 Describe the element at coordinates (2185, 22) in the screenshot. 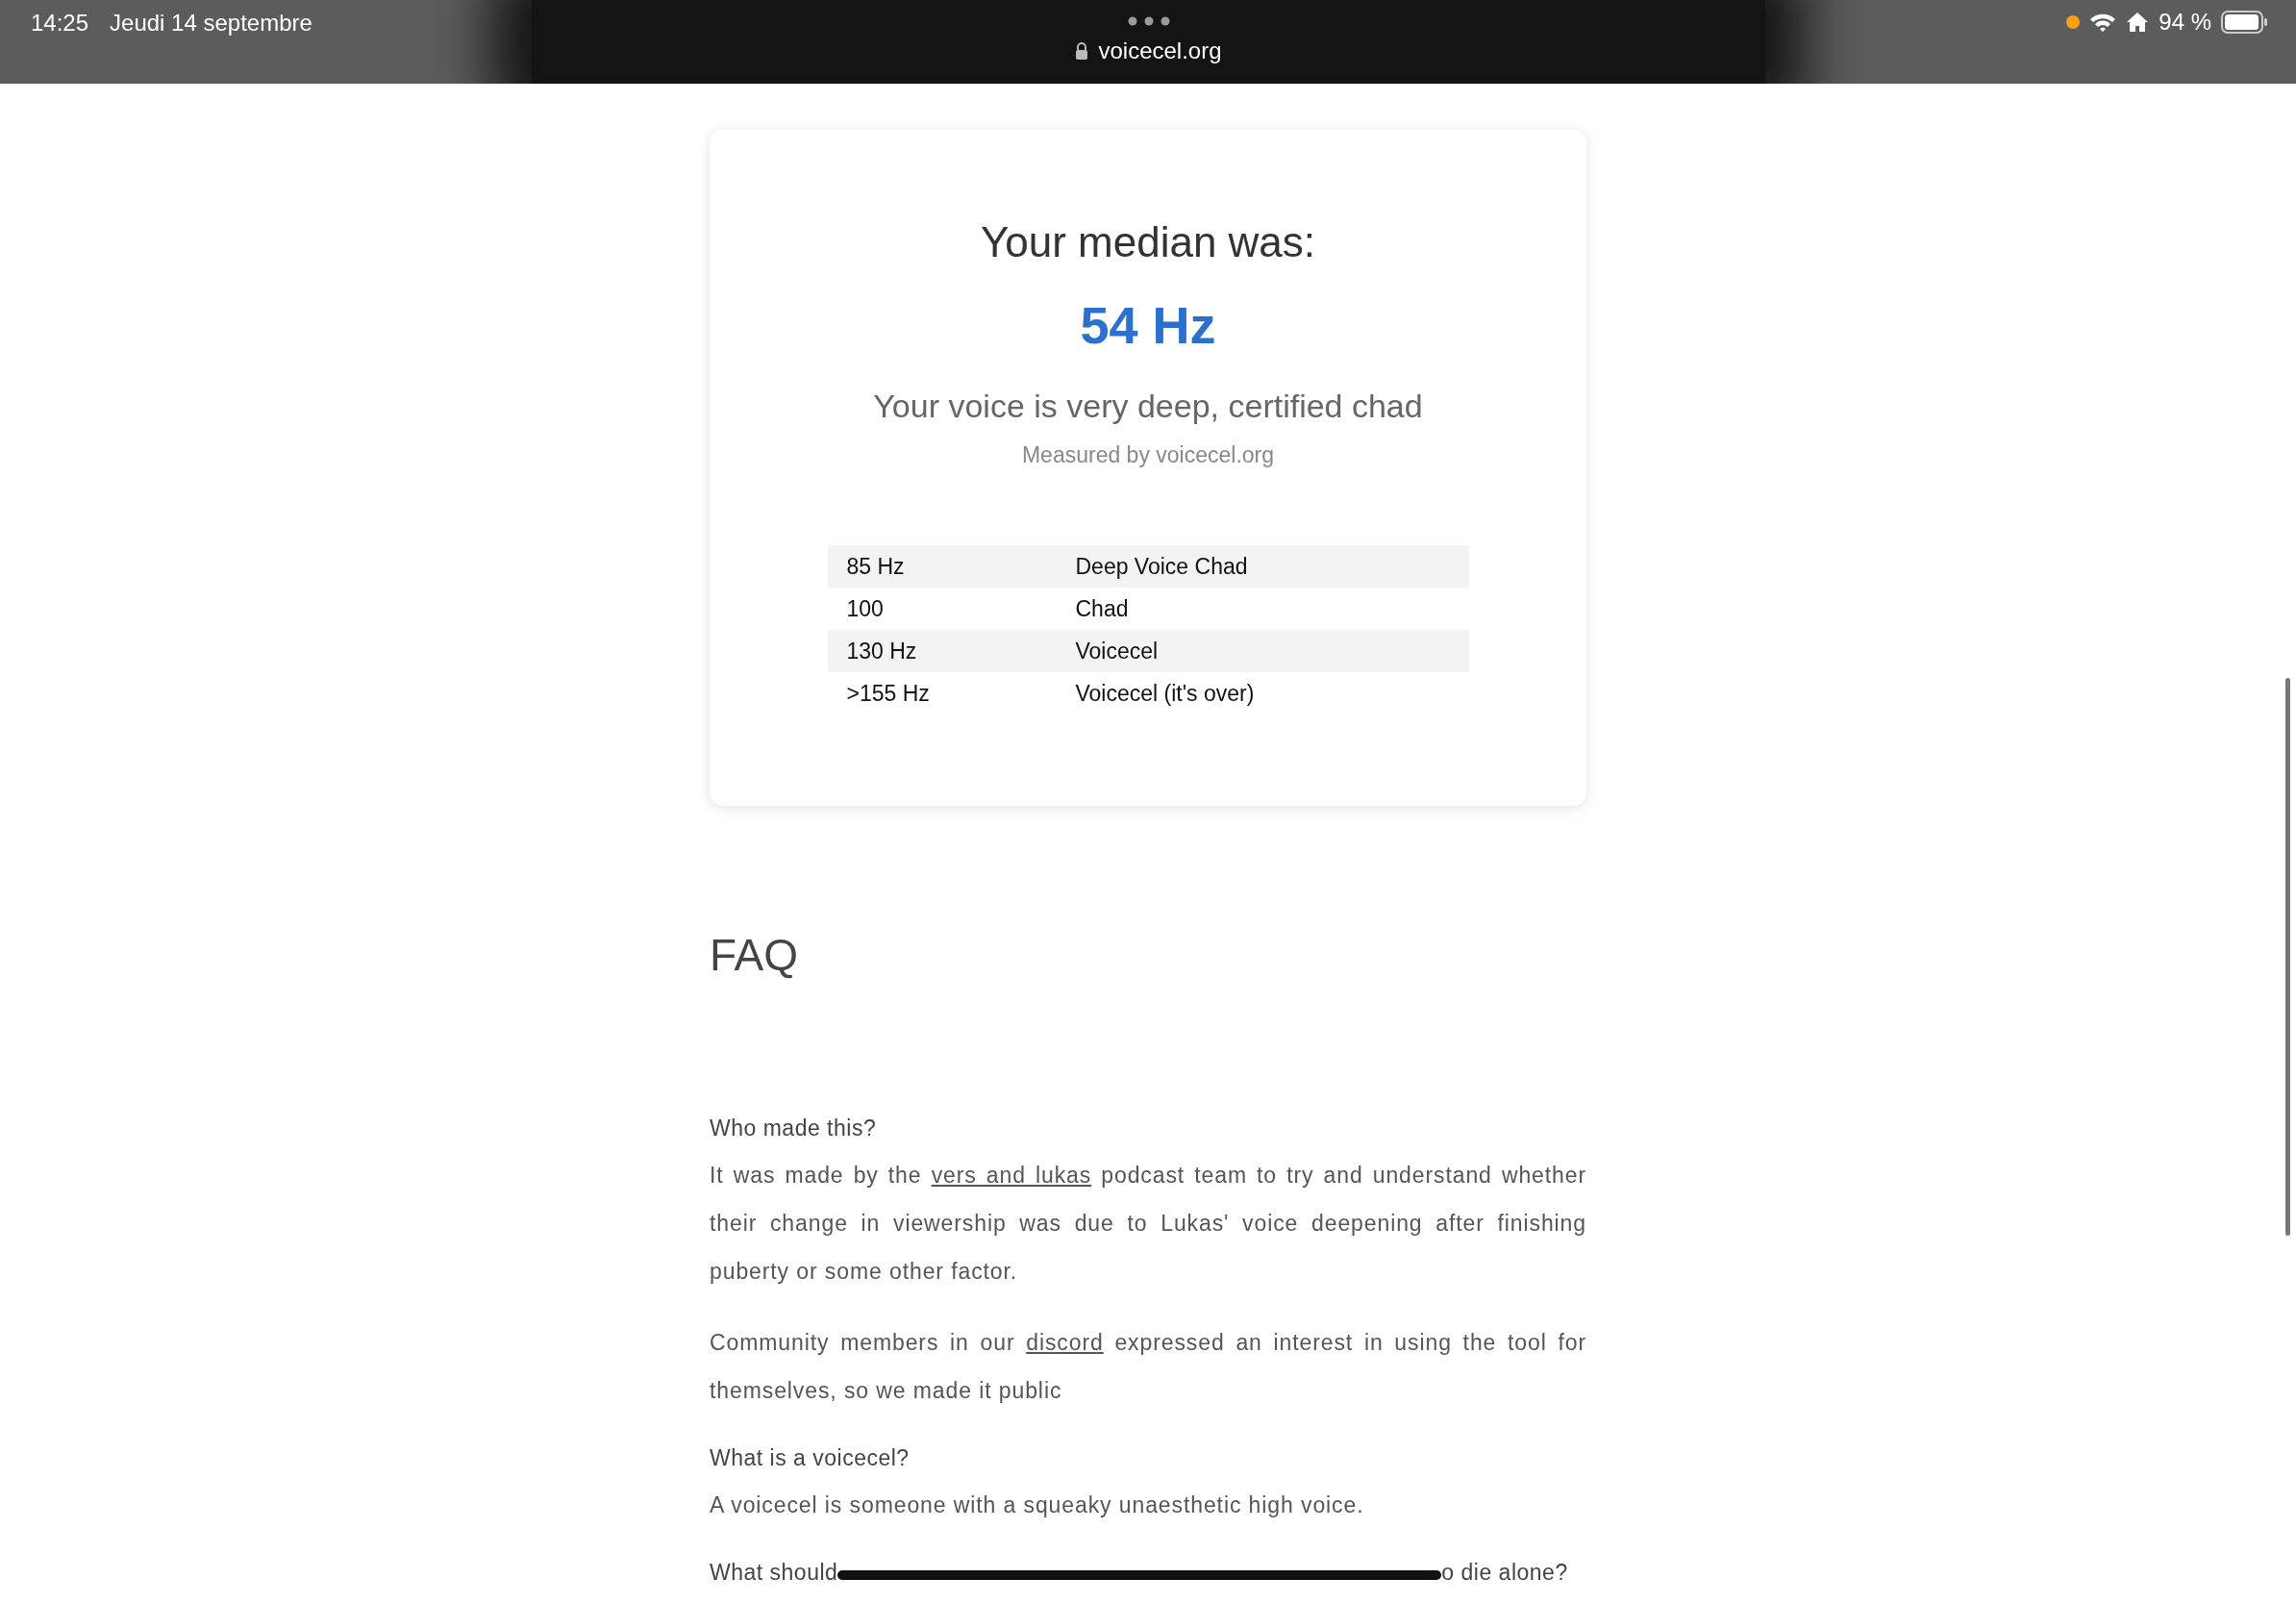

I see `battery-percent: 94 %` at that location.